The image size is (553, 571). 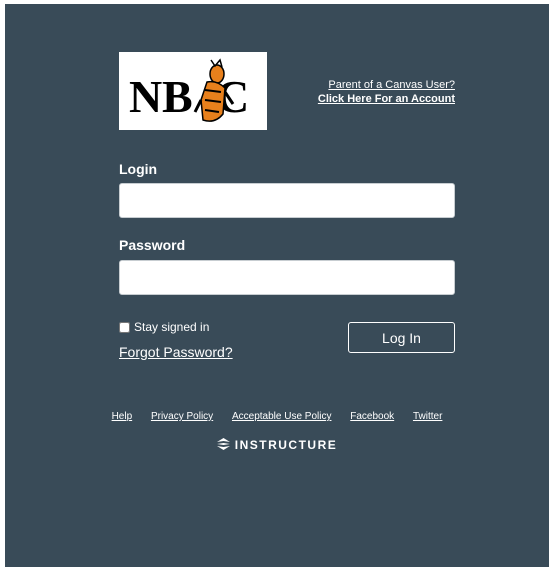 I want to click on login-label: Login, so click(x=138, y=169).